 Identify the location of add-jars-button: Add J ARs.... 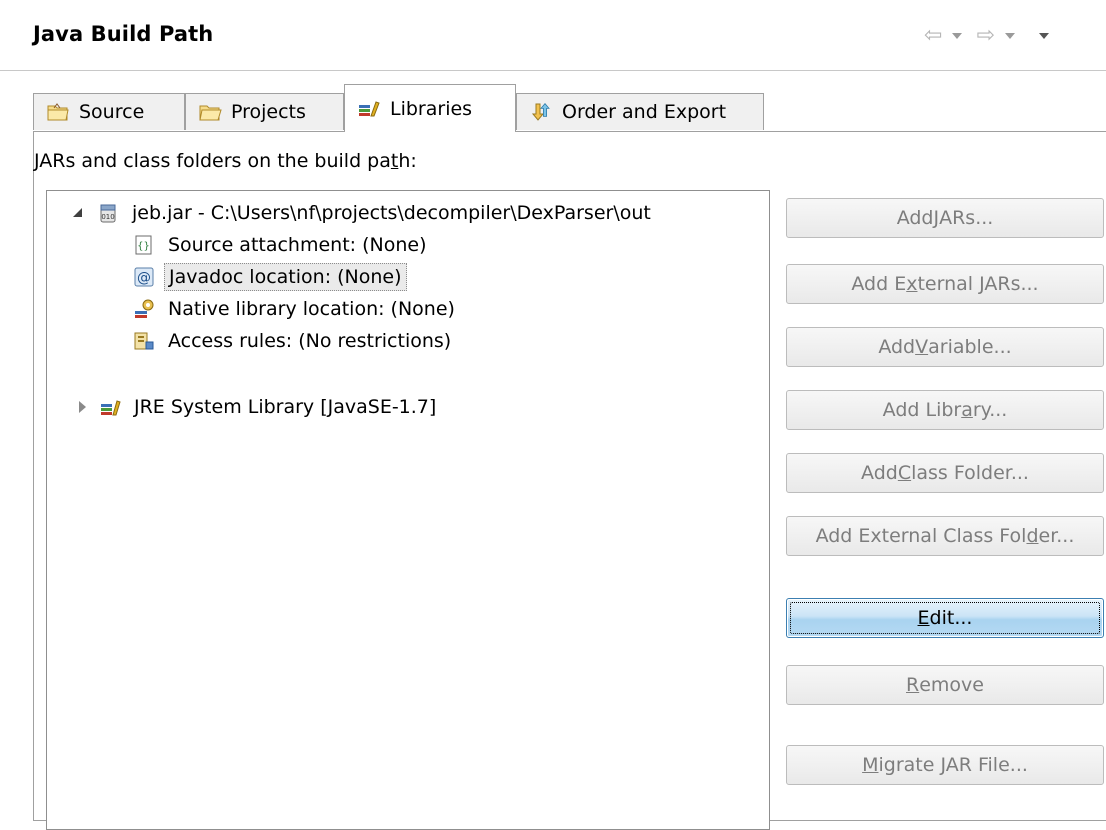
(945, 218).